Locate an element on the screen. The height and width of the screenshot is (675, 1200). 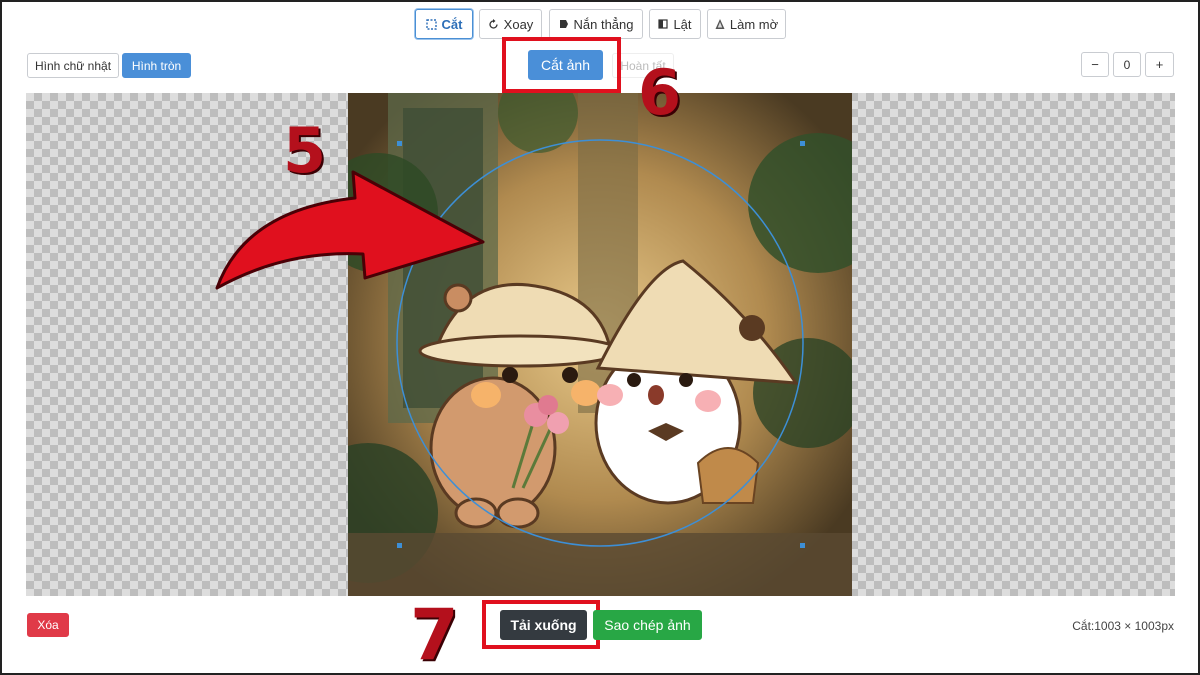
highlight-crop-button is located at coordinates (561, 65).